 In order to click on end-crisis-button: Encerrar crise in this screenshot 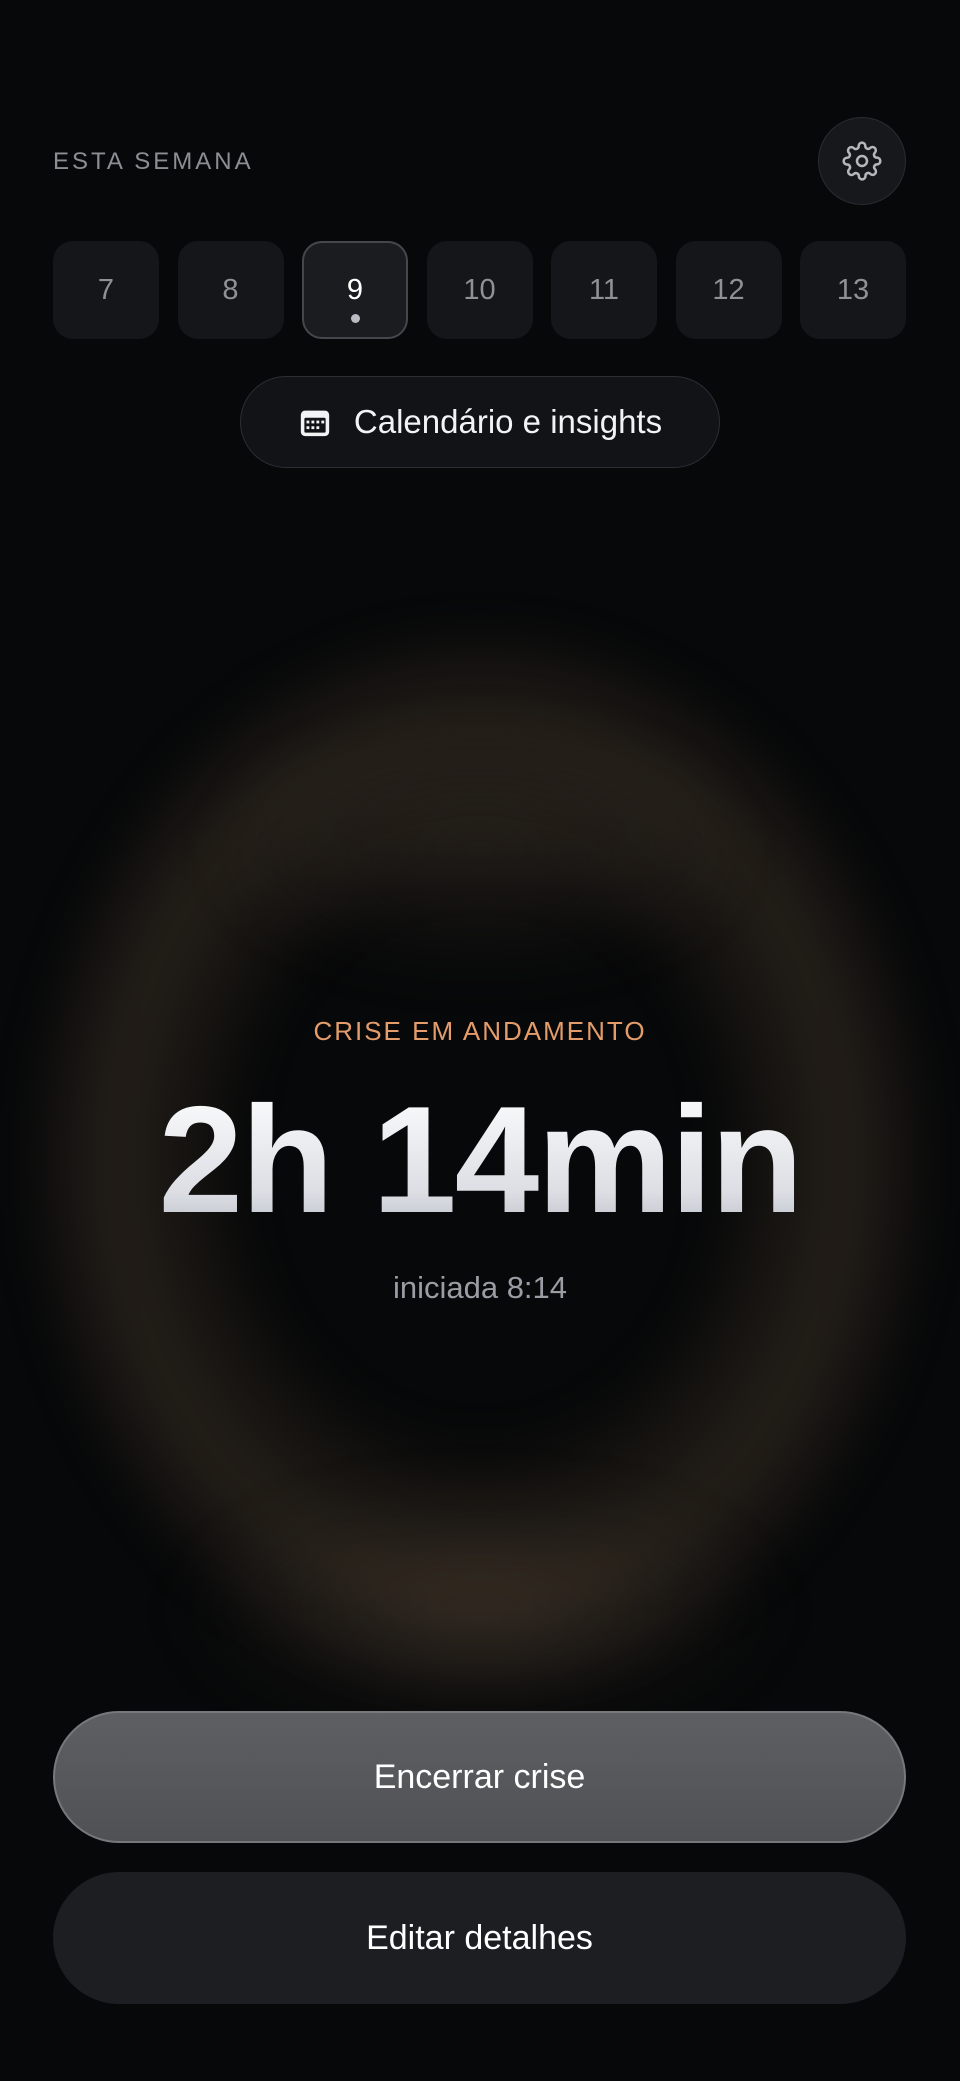, I will do `click(479, 1777)`.